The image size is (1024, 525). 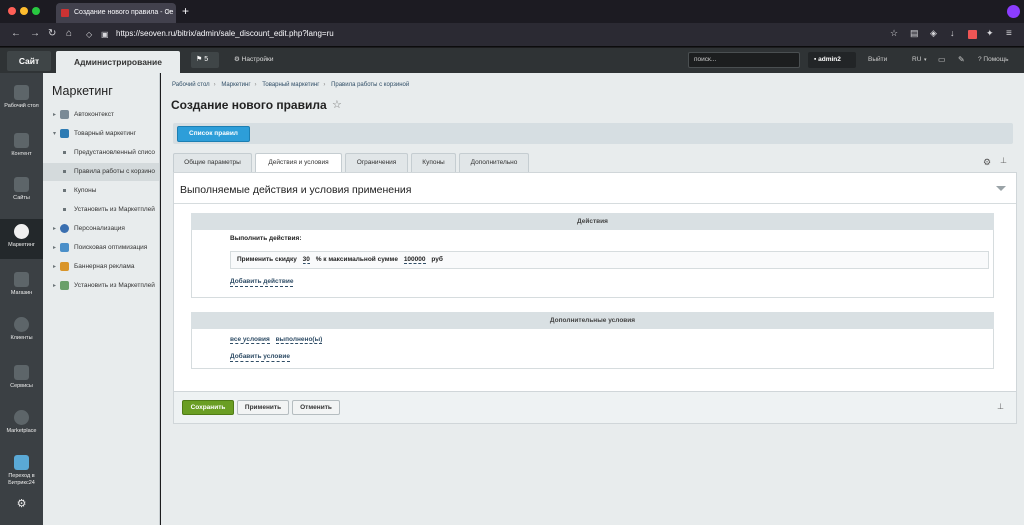 I want to click on leftnav-clients: Клиенты, so click(x=21, y=335).